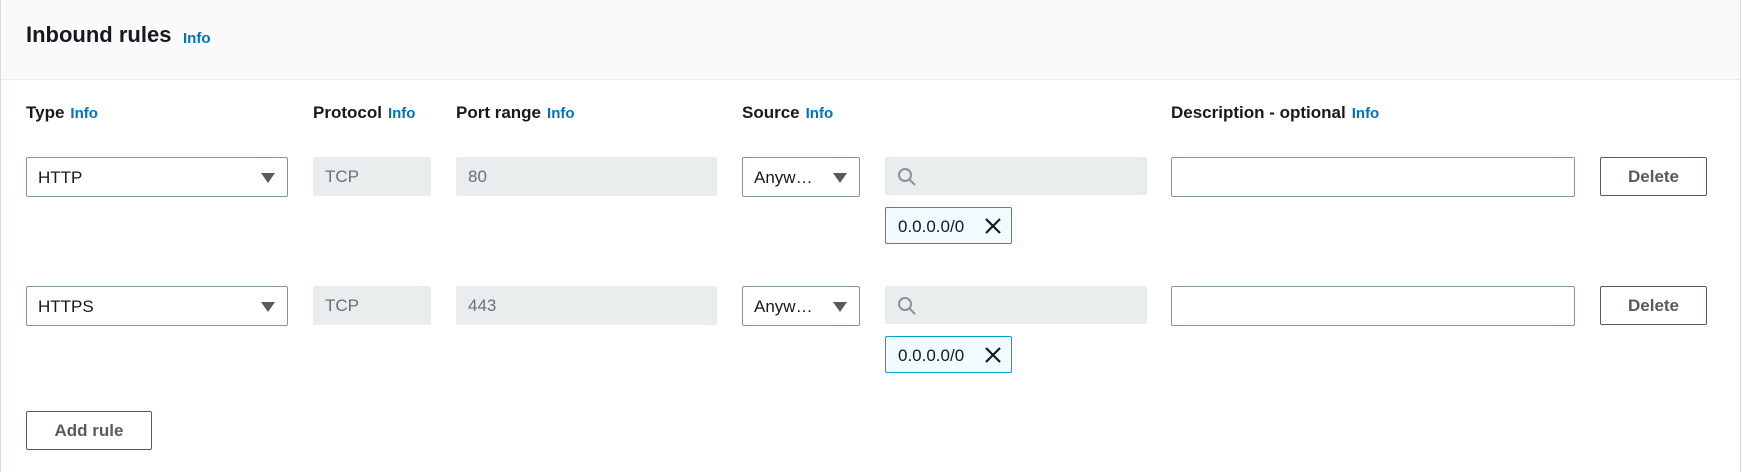  I want to click on type-select: HTTPS, so click(157, 306).